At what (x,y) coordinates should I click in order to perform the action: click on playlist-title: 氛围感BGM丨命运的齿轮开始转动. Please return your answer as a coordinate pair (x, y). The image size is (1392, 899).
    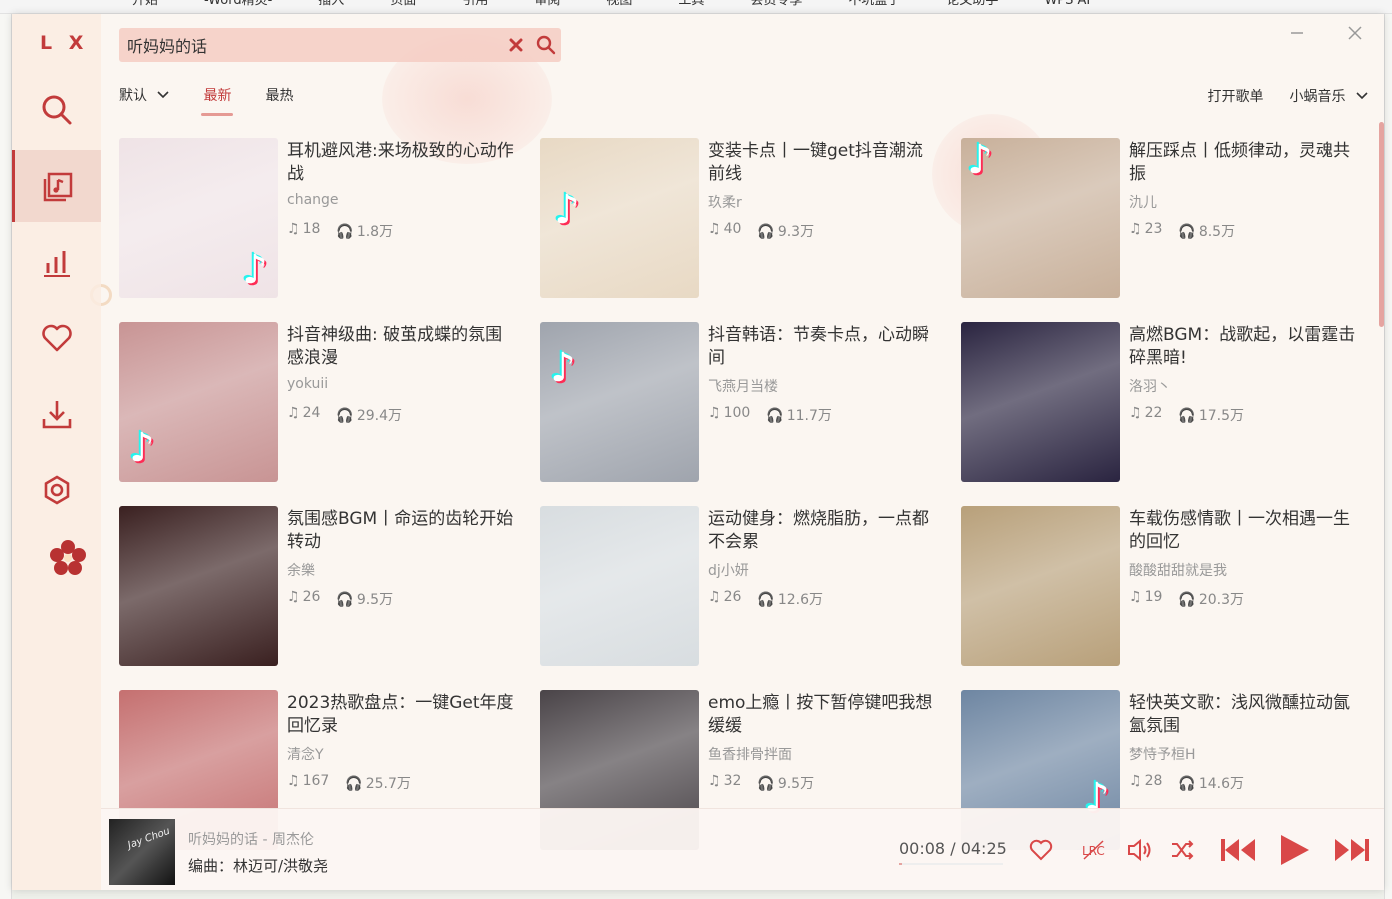
    Looking at the image, I should click on (402, 531).